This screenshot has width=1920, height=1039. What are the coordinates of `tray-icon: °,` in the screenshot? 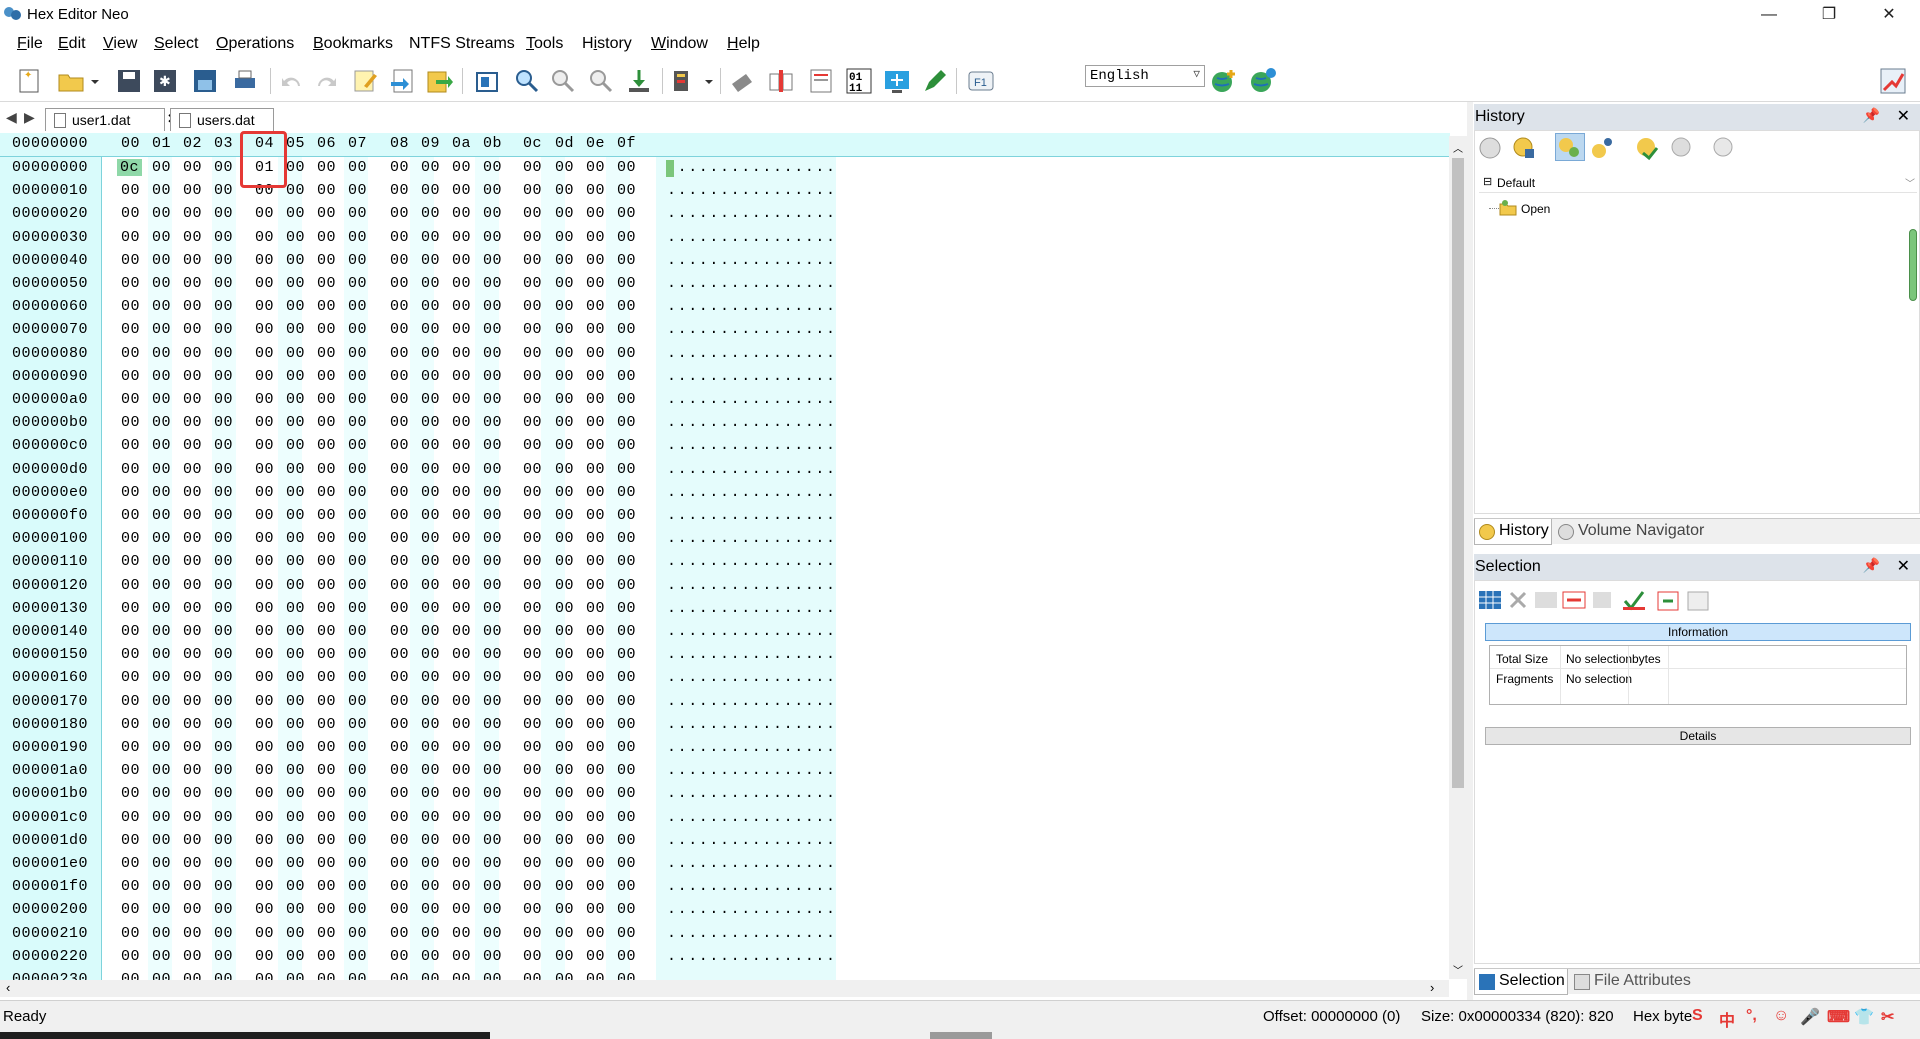 It's located at (1751, 1016).